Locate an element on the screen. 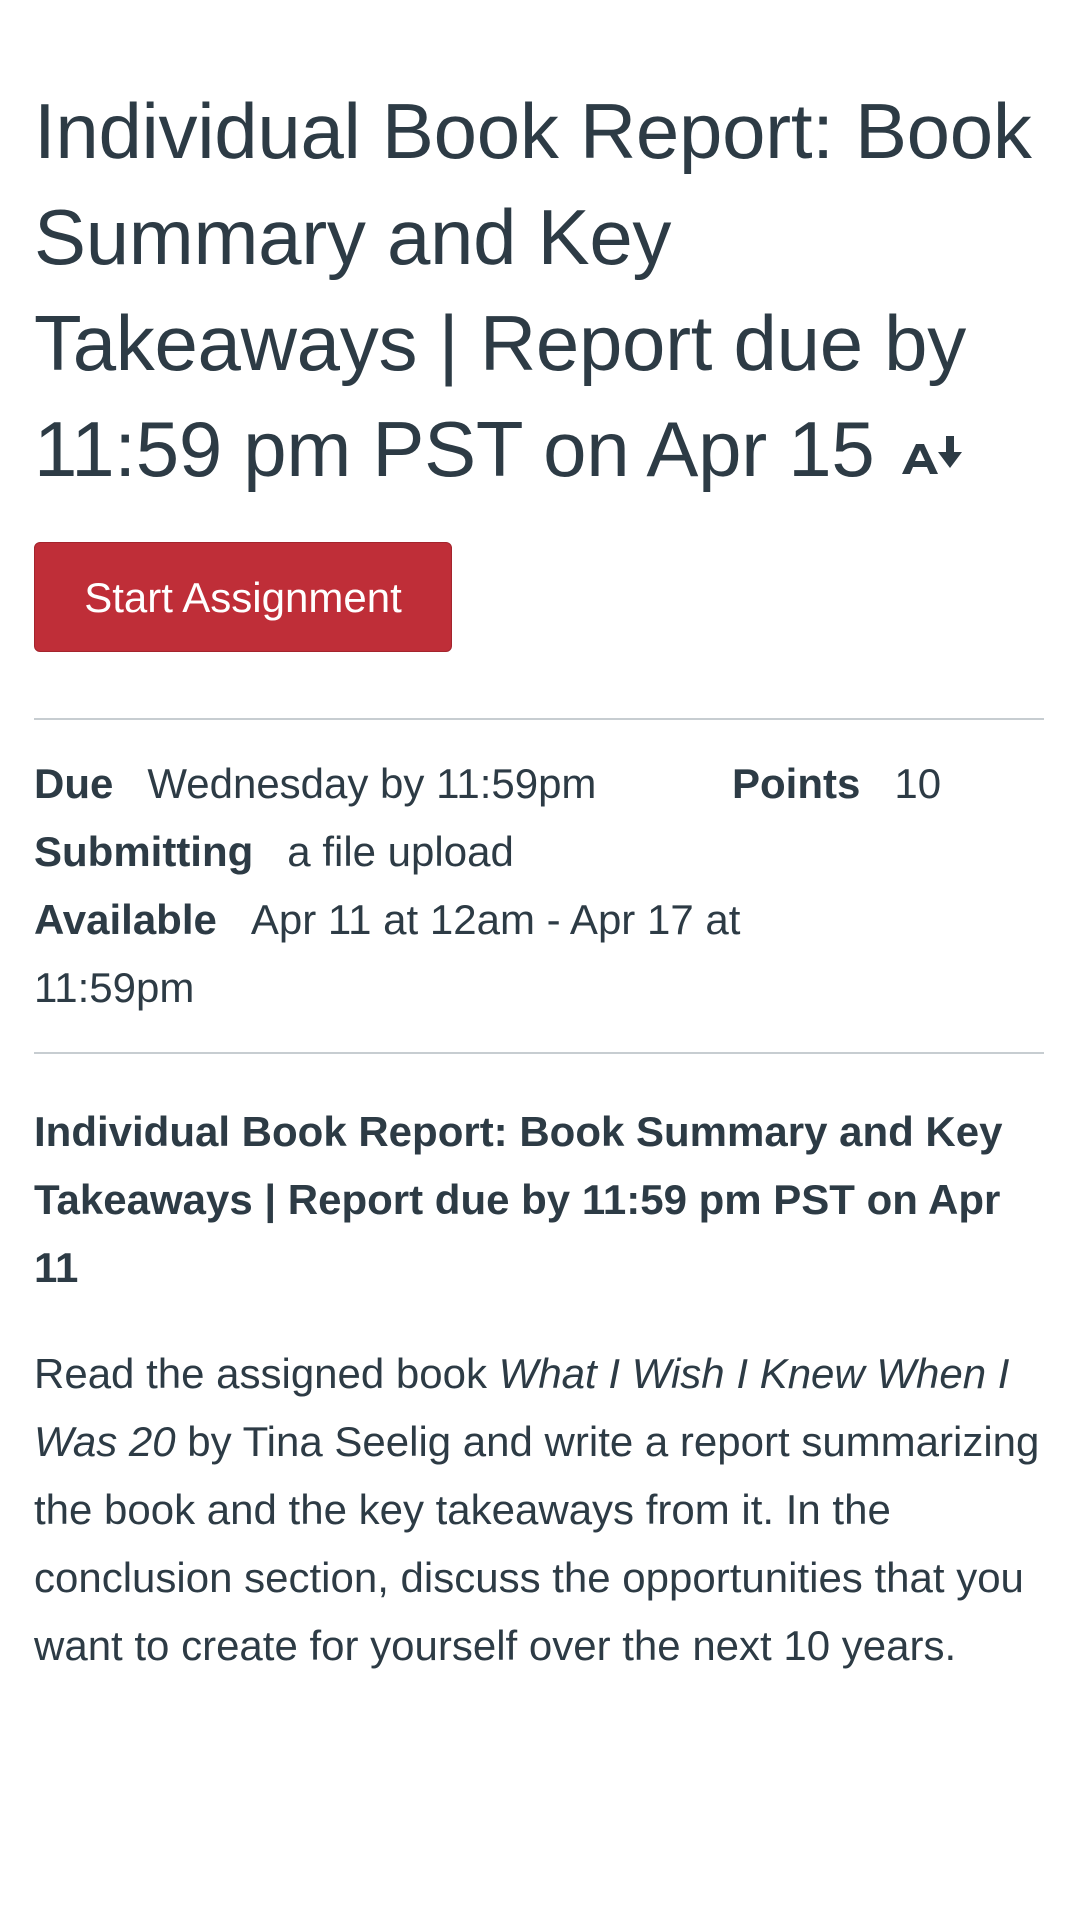 The width and height of the screenshot is (1078, 1920). points-label: Points is located at coordinates (796, 783).